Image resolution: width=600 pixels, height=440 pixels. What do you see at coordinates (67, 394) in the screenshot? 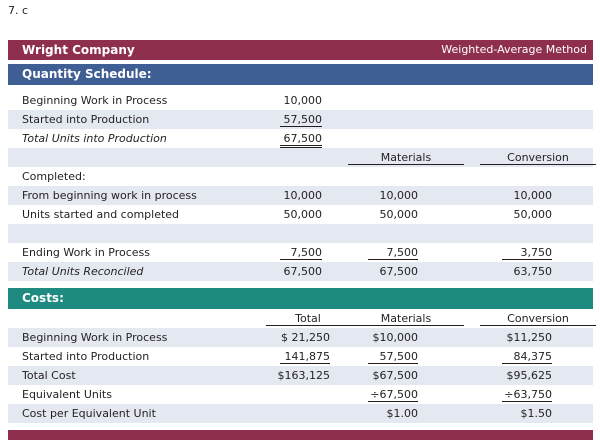
I see `row-label: Equivalent Units` at bounding box center [67, 394].